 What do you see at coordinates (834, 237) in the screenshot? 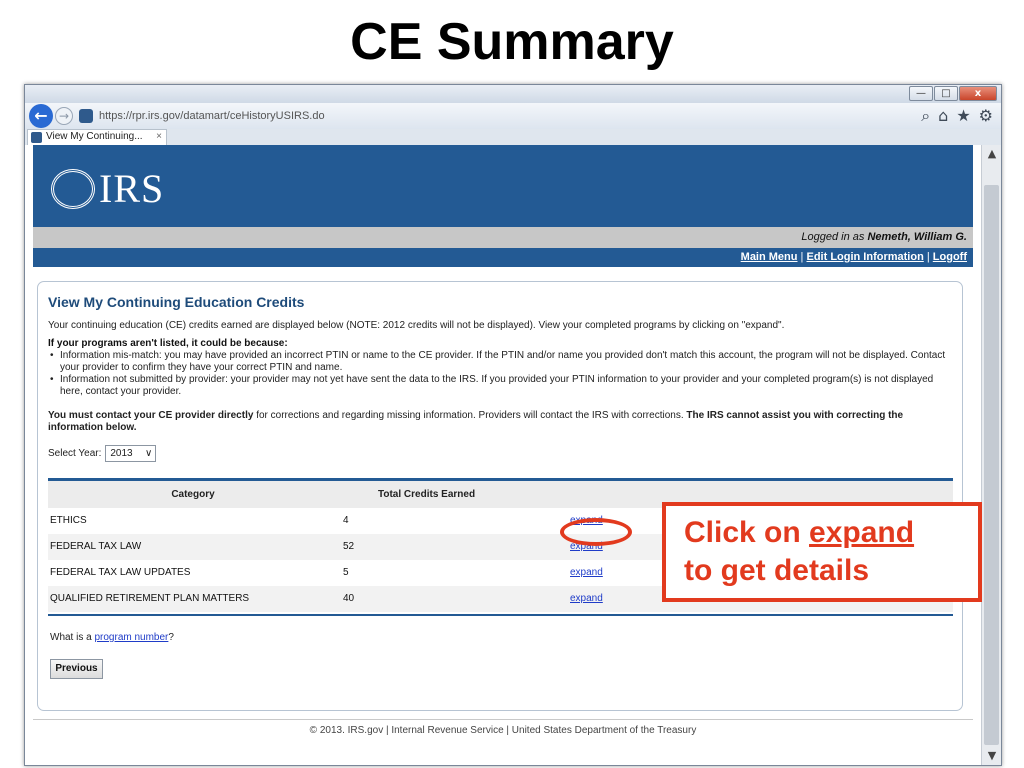
I see `logged-in-label: Logged in as` at bounding box center [834, 237].